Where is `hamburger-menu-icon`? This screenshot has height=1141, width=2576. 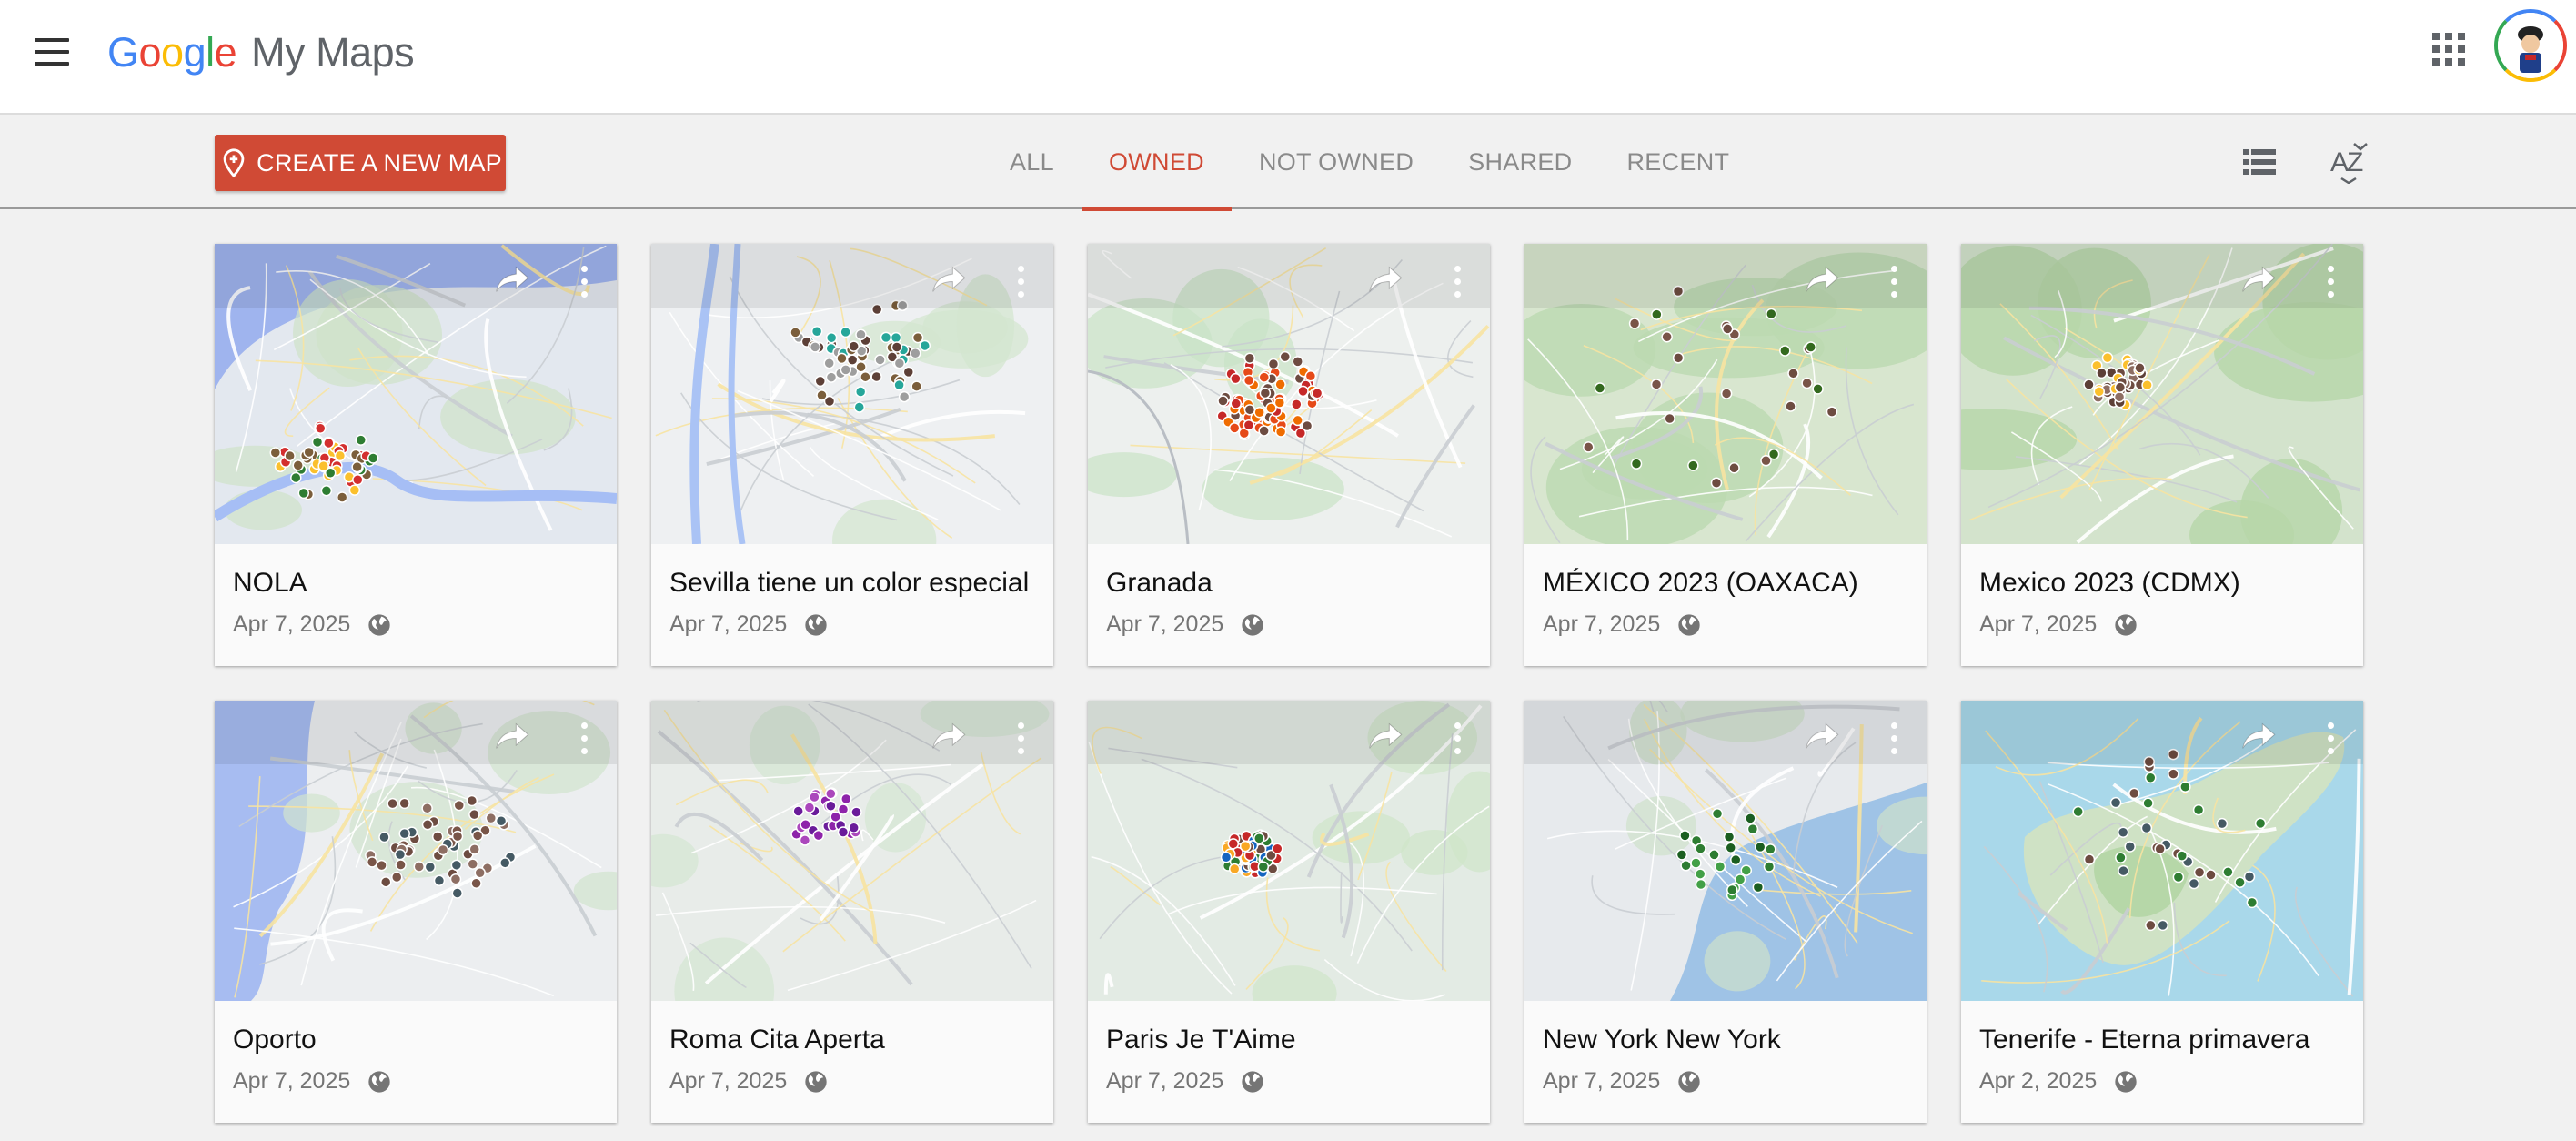
hamburger-menu-icon is located at coordinates (52, 51).